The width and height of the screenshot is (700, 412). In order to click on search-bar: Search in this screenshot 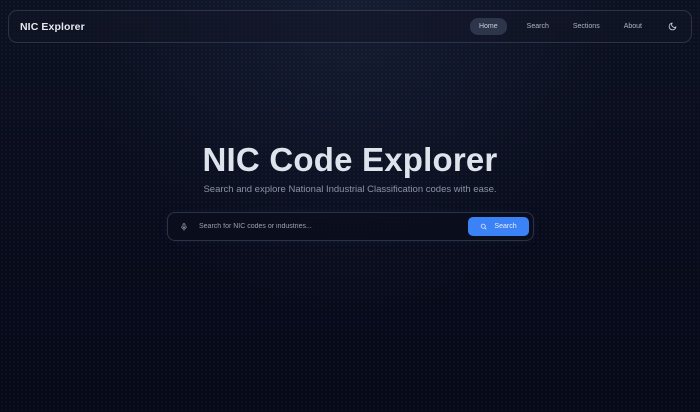, I will do `click(350, 226)`.